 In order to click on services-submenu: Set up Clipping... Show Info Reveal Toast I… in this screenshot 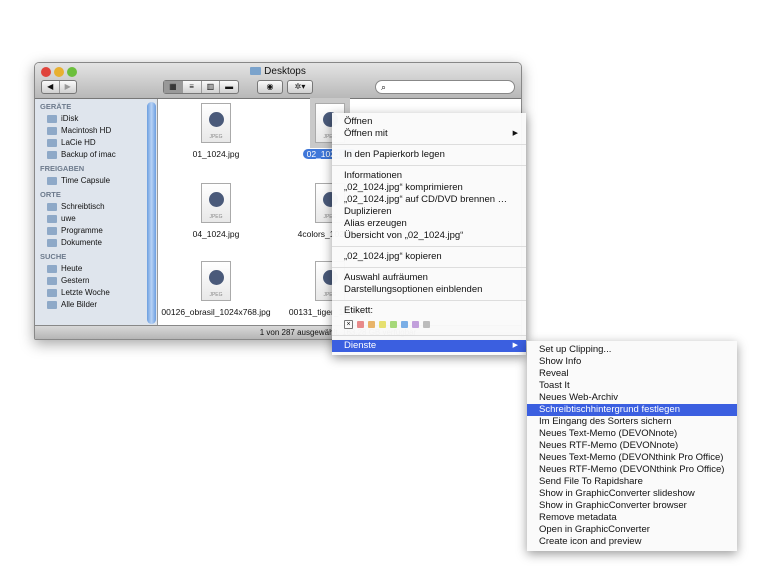, I will do `click(632, 446)`.